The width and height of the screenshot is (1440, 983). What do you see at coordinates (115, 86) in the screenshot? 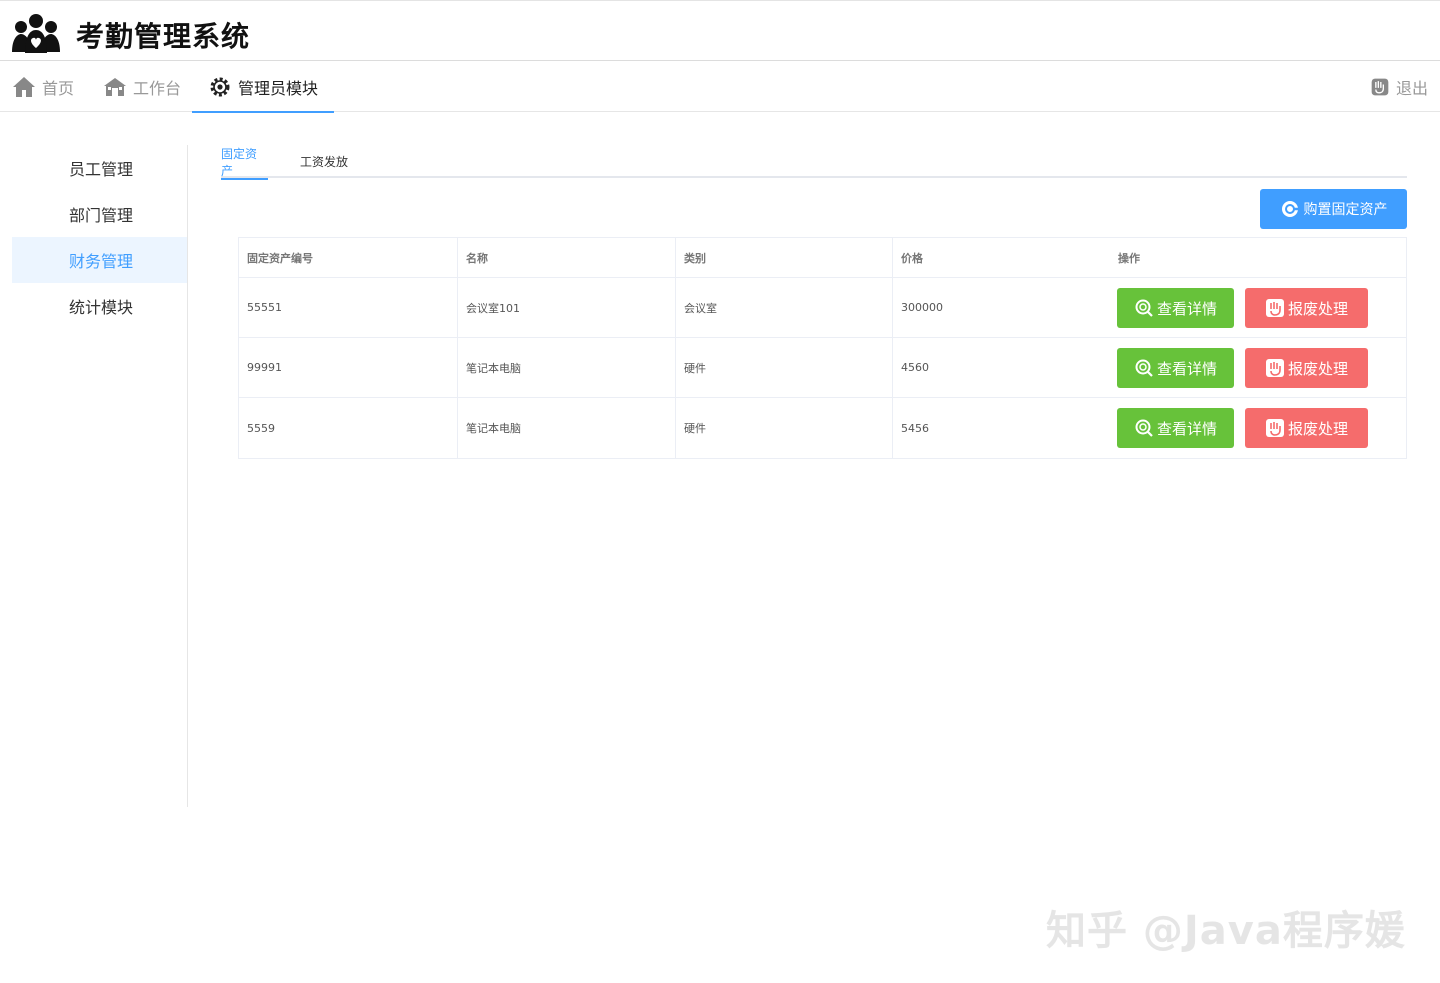
I see `workbench-icon` at bounding box center [115, 86].